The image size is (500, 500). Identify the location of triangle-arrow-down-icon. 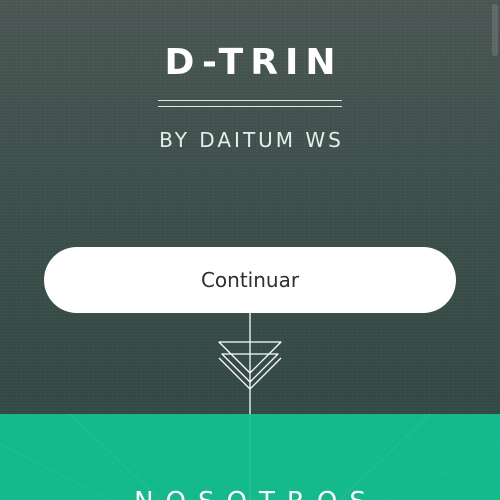
(250, 363).